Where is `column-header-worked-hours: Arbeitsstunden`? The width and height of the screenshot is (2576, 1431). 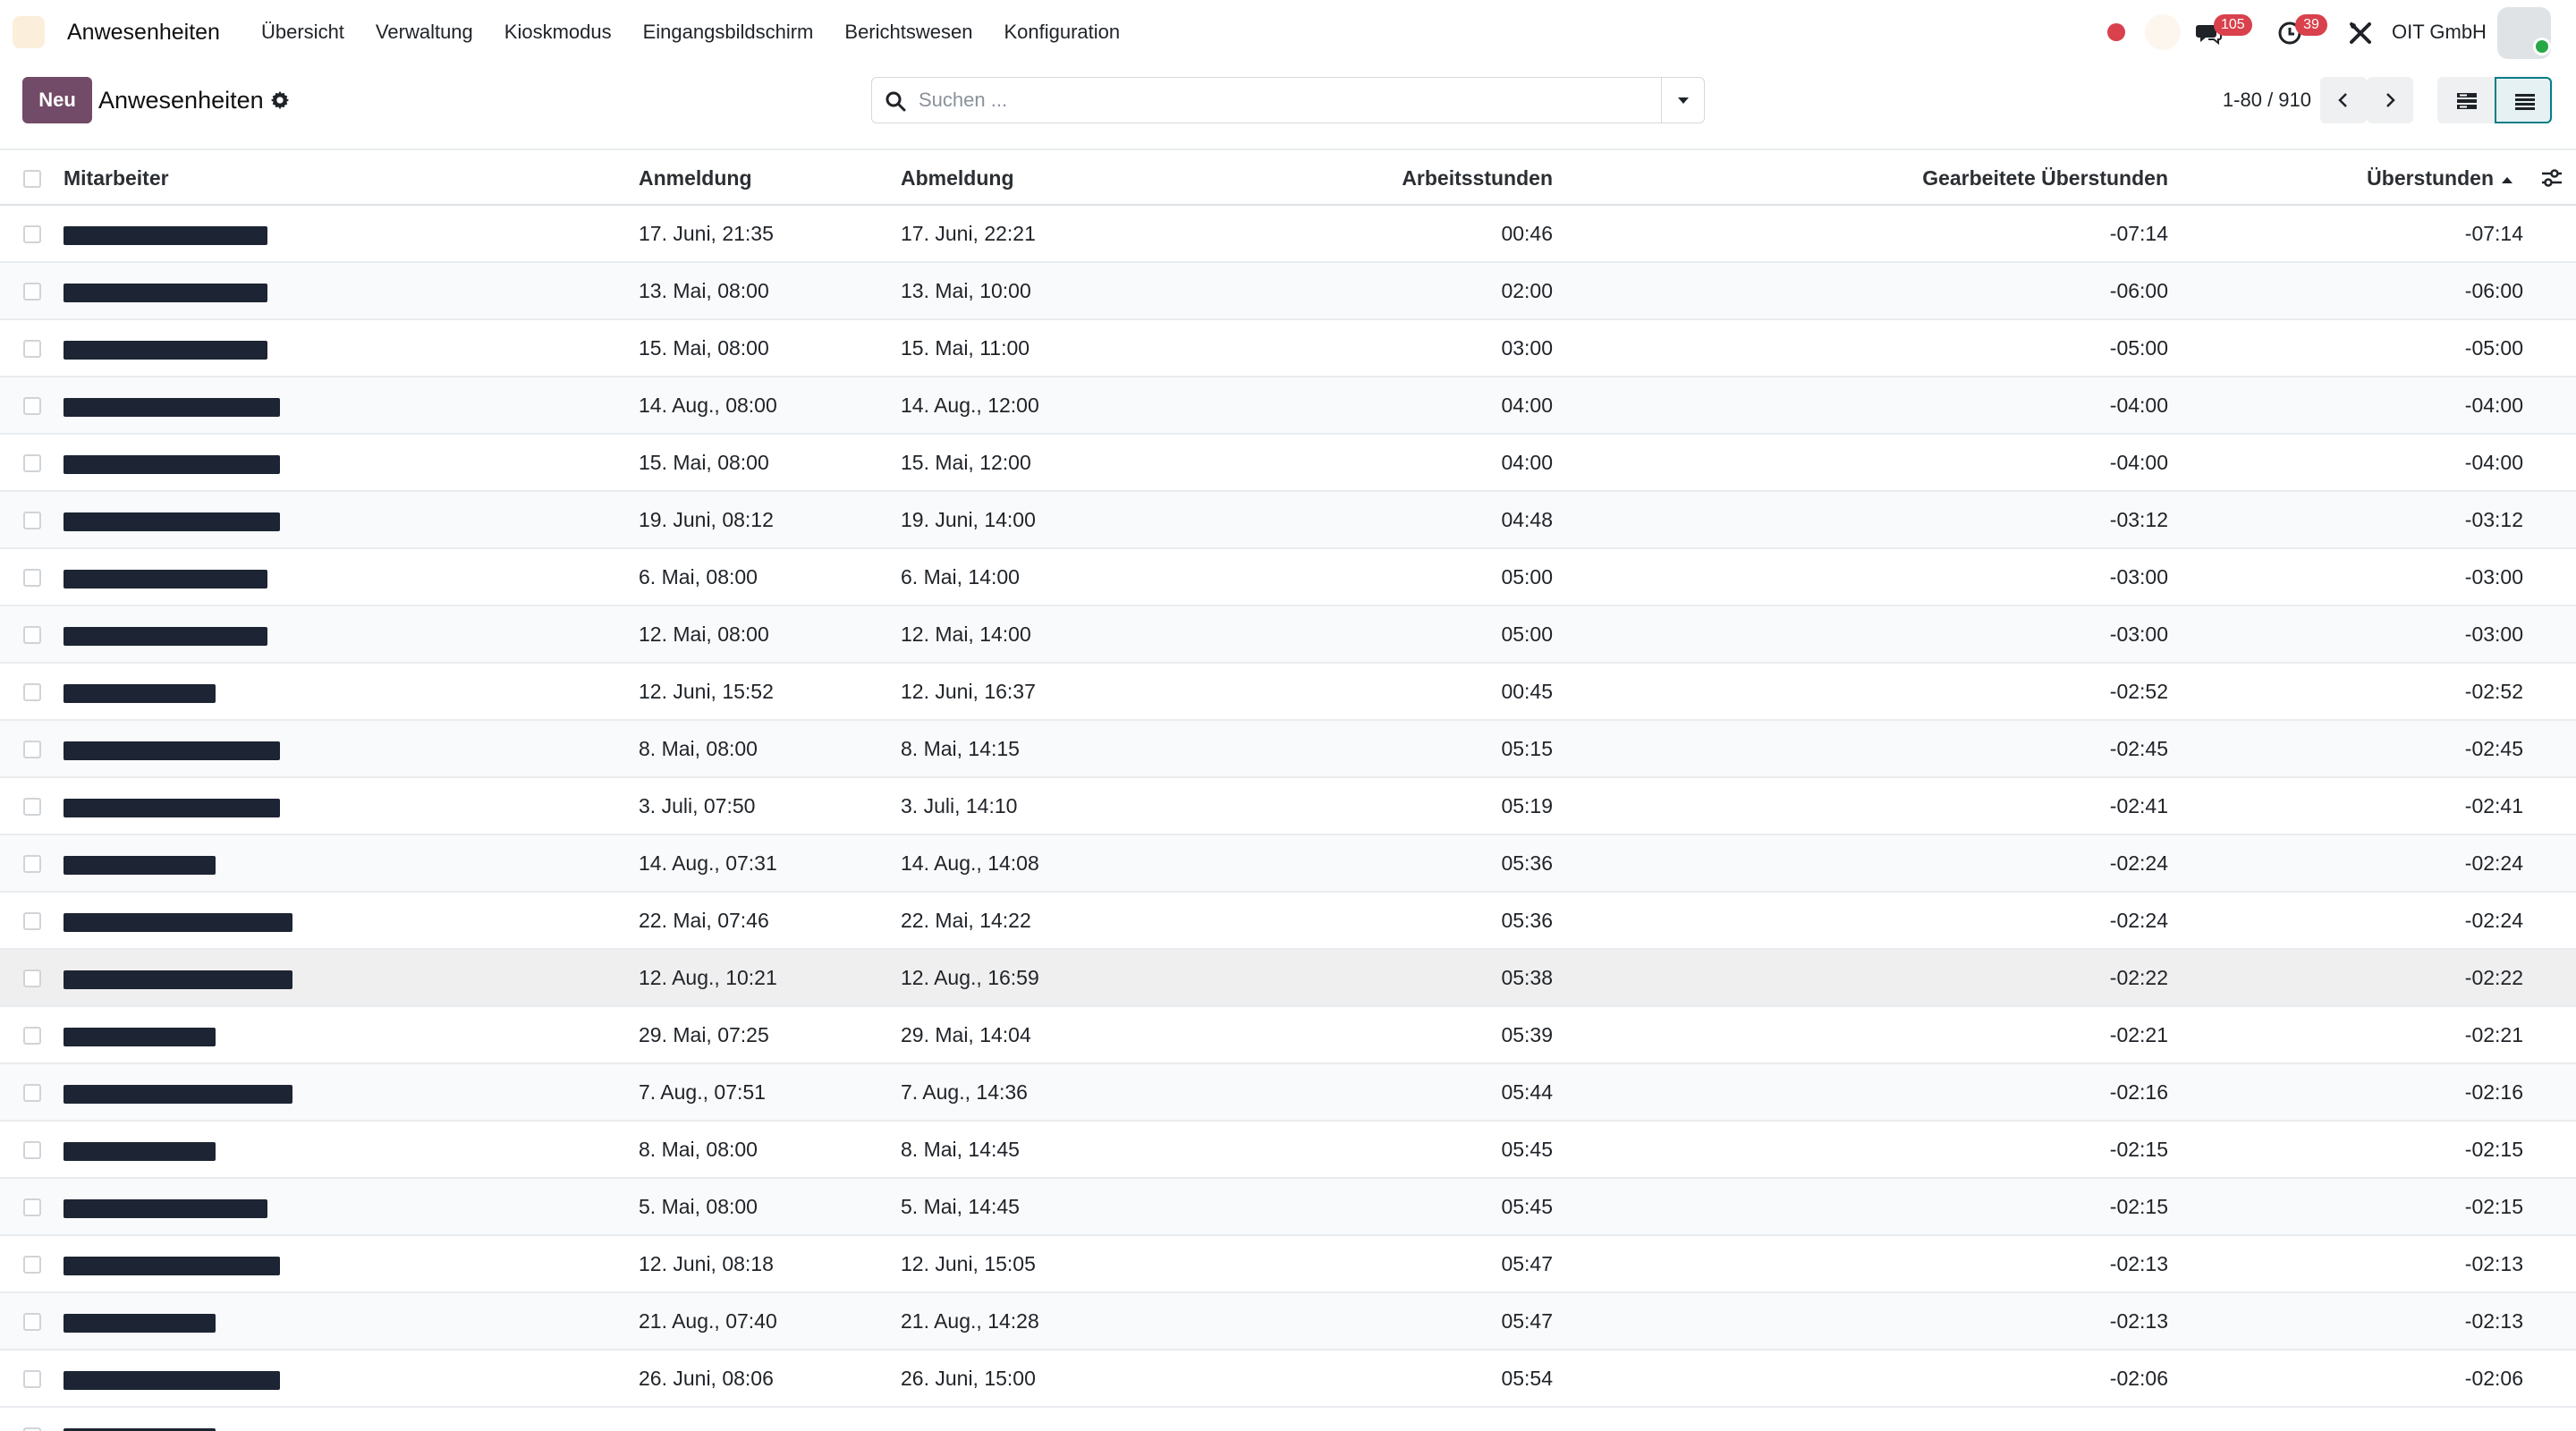
column-header-worked-hours: Arbeitsstunden is located at coordinates (1477, 178).